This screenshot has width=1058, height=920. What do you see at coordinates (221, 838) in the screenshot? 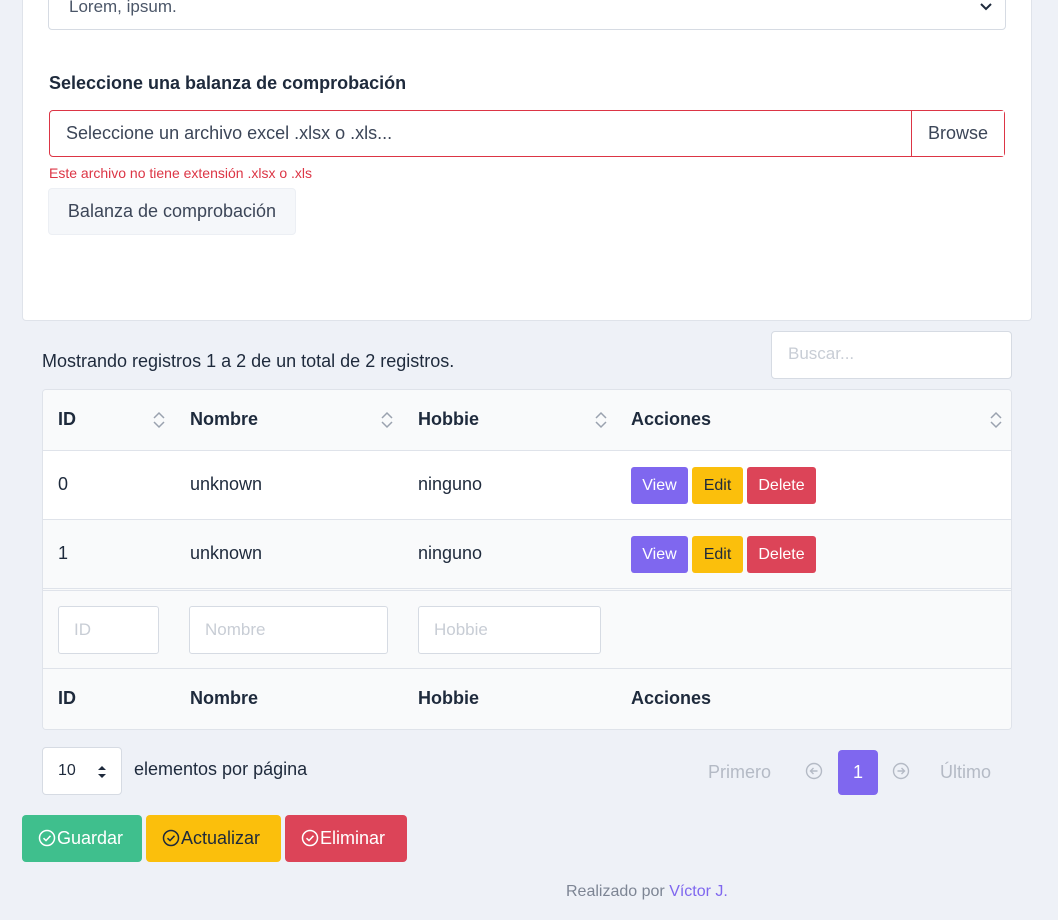
I see `update-label: Actualizar` at bounding box center [221, 838].